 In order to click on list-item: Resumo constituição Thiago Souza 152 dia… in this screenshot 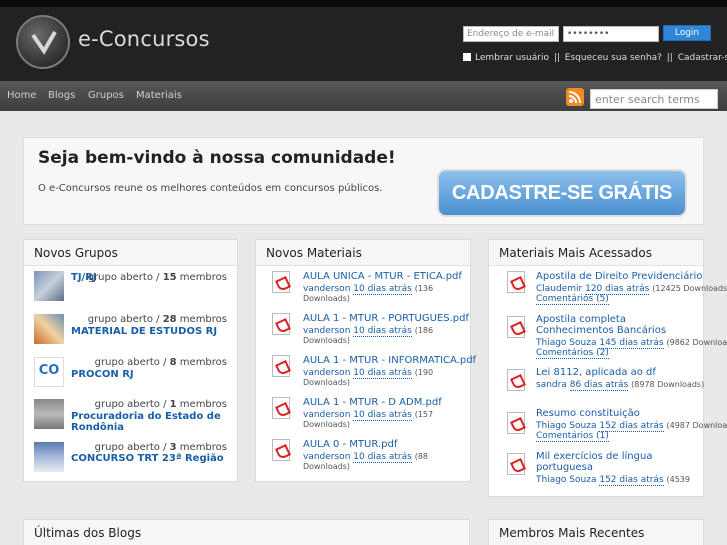, I will do `click(613, 428)`.